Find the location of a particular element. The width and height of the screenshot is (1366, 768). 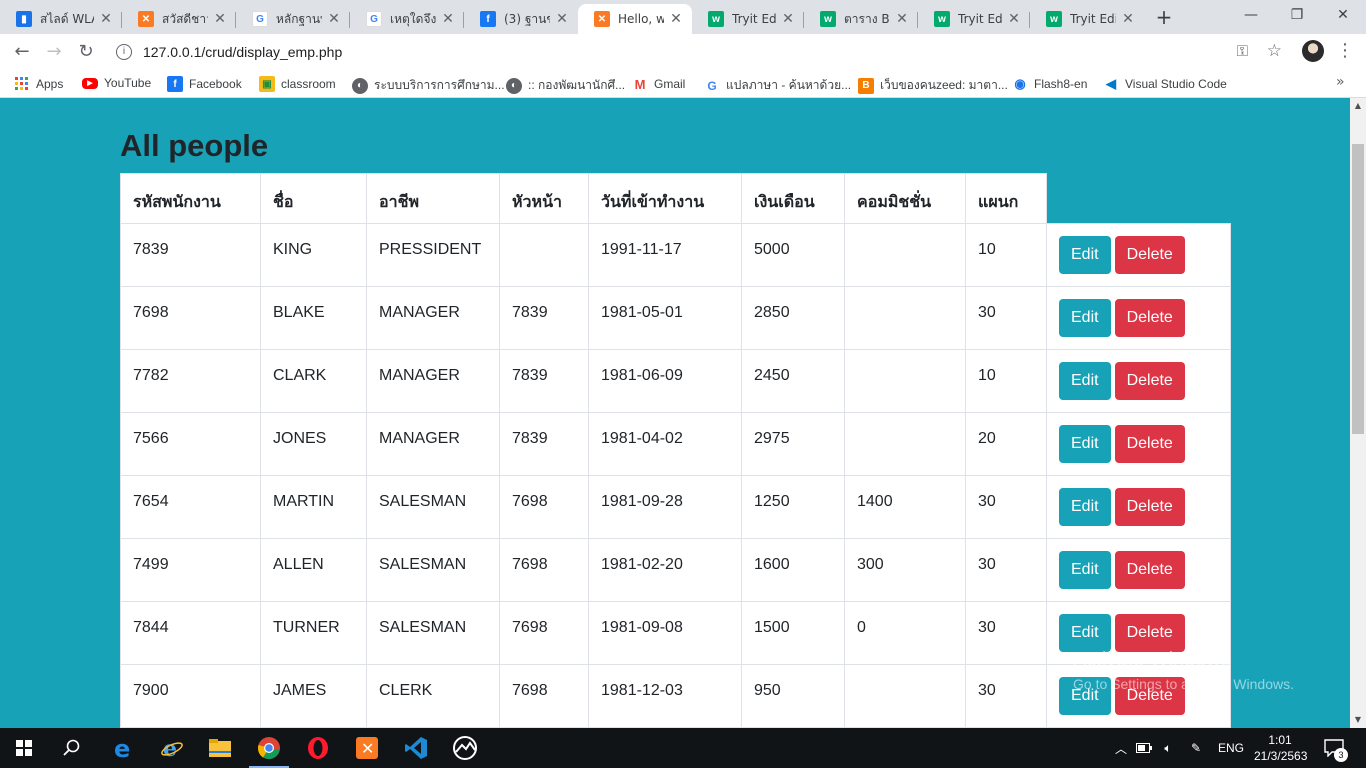

profile-avatar is located at coordinates (1313, 51).